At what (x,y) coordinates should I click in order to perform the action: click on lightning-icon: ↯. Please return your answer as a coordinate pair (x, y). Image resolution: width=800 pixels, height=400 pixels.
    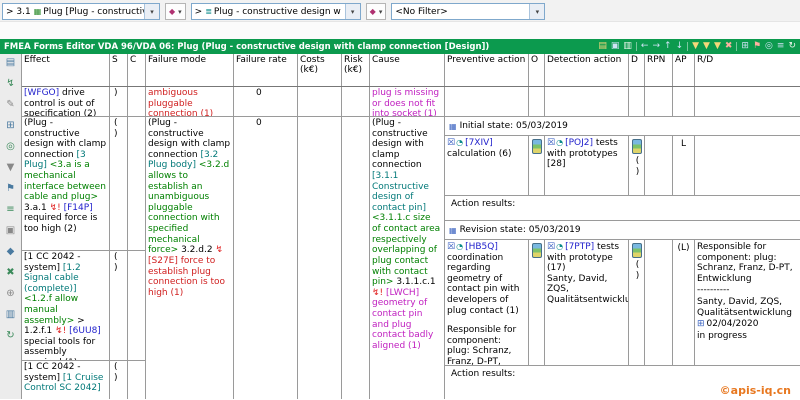
    Looking at the image, I should click on (10, 84).